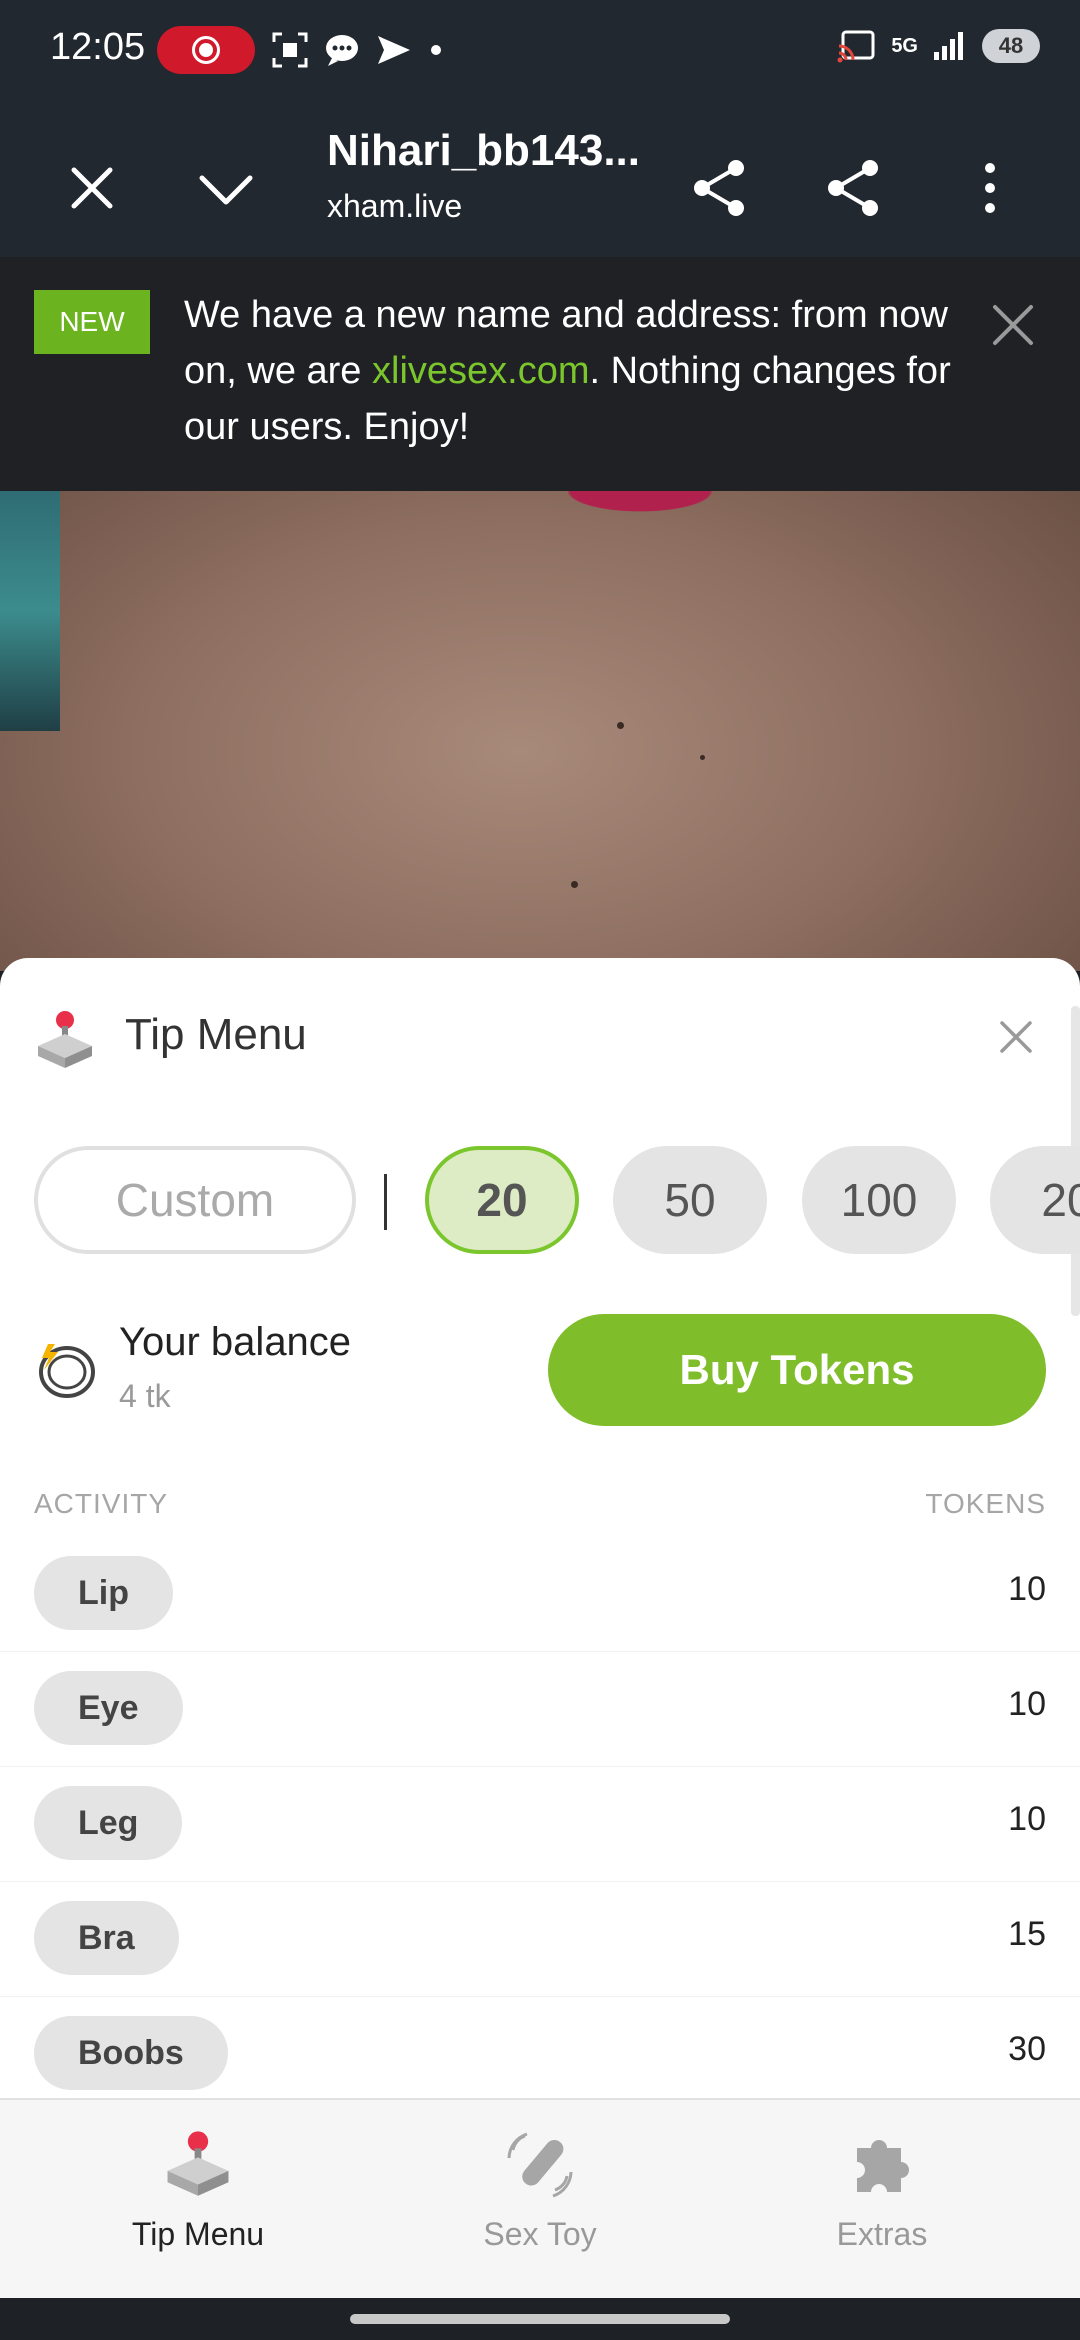 The height and width of the screenshot is (2340, 1080). Describe the element at coordinates (436, 50) in the screenshot. I see `dot-icon` at that location.